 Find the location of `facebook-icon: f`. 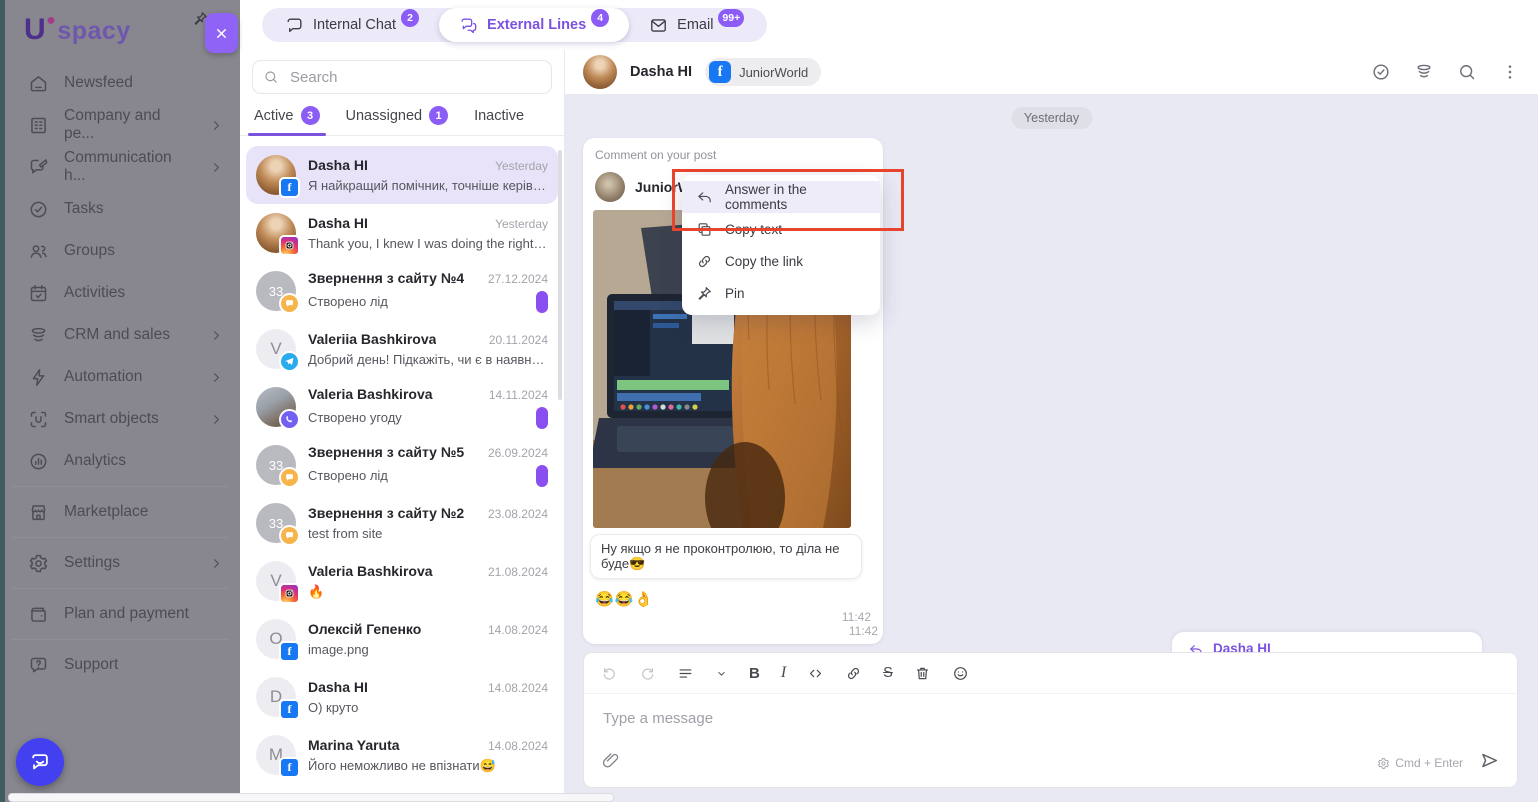

facebook-icon: f is located at coordinates (720, 72).